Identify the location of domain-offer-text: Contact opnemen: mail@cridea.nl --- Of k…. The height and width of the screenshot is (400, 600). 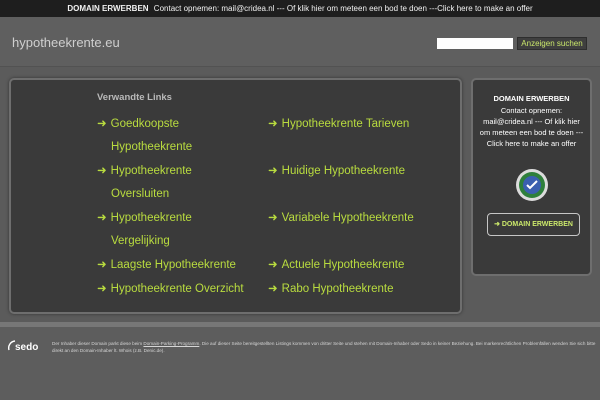
(531, 127).